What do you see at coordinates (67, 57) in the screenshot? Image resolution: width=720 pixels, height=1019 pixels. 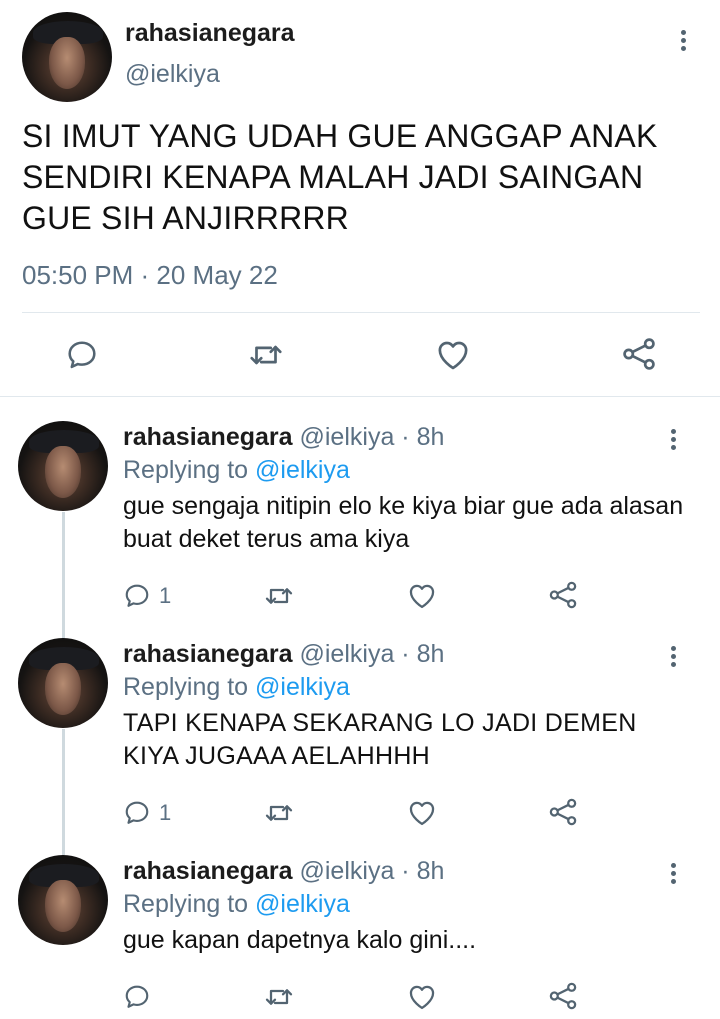 I see `main-tweet-avatar` at bounding box center [67, 57].